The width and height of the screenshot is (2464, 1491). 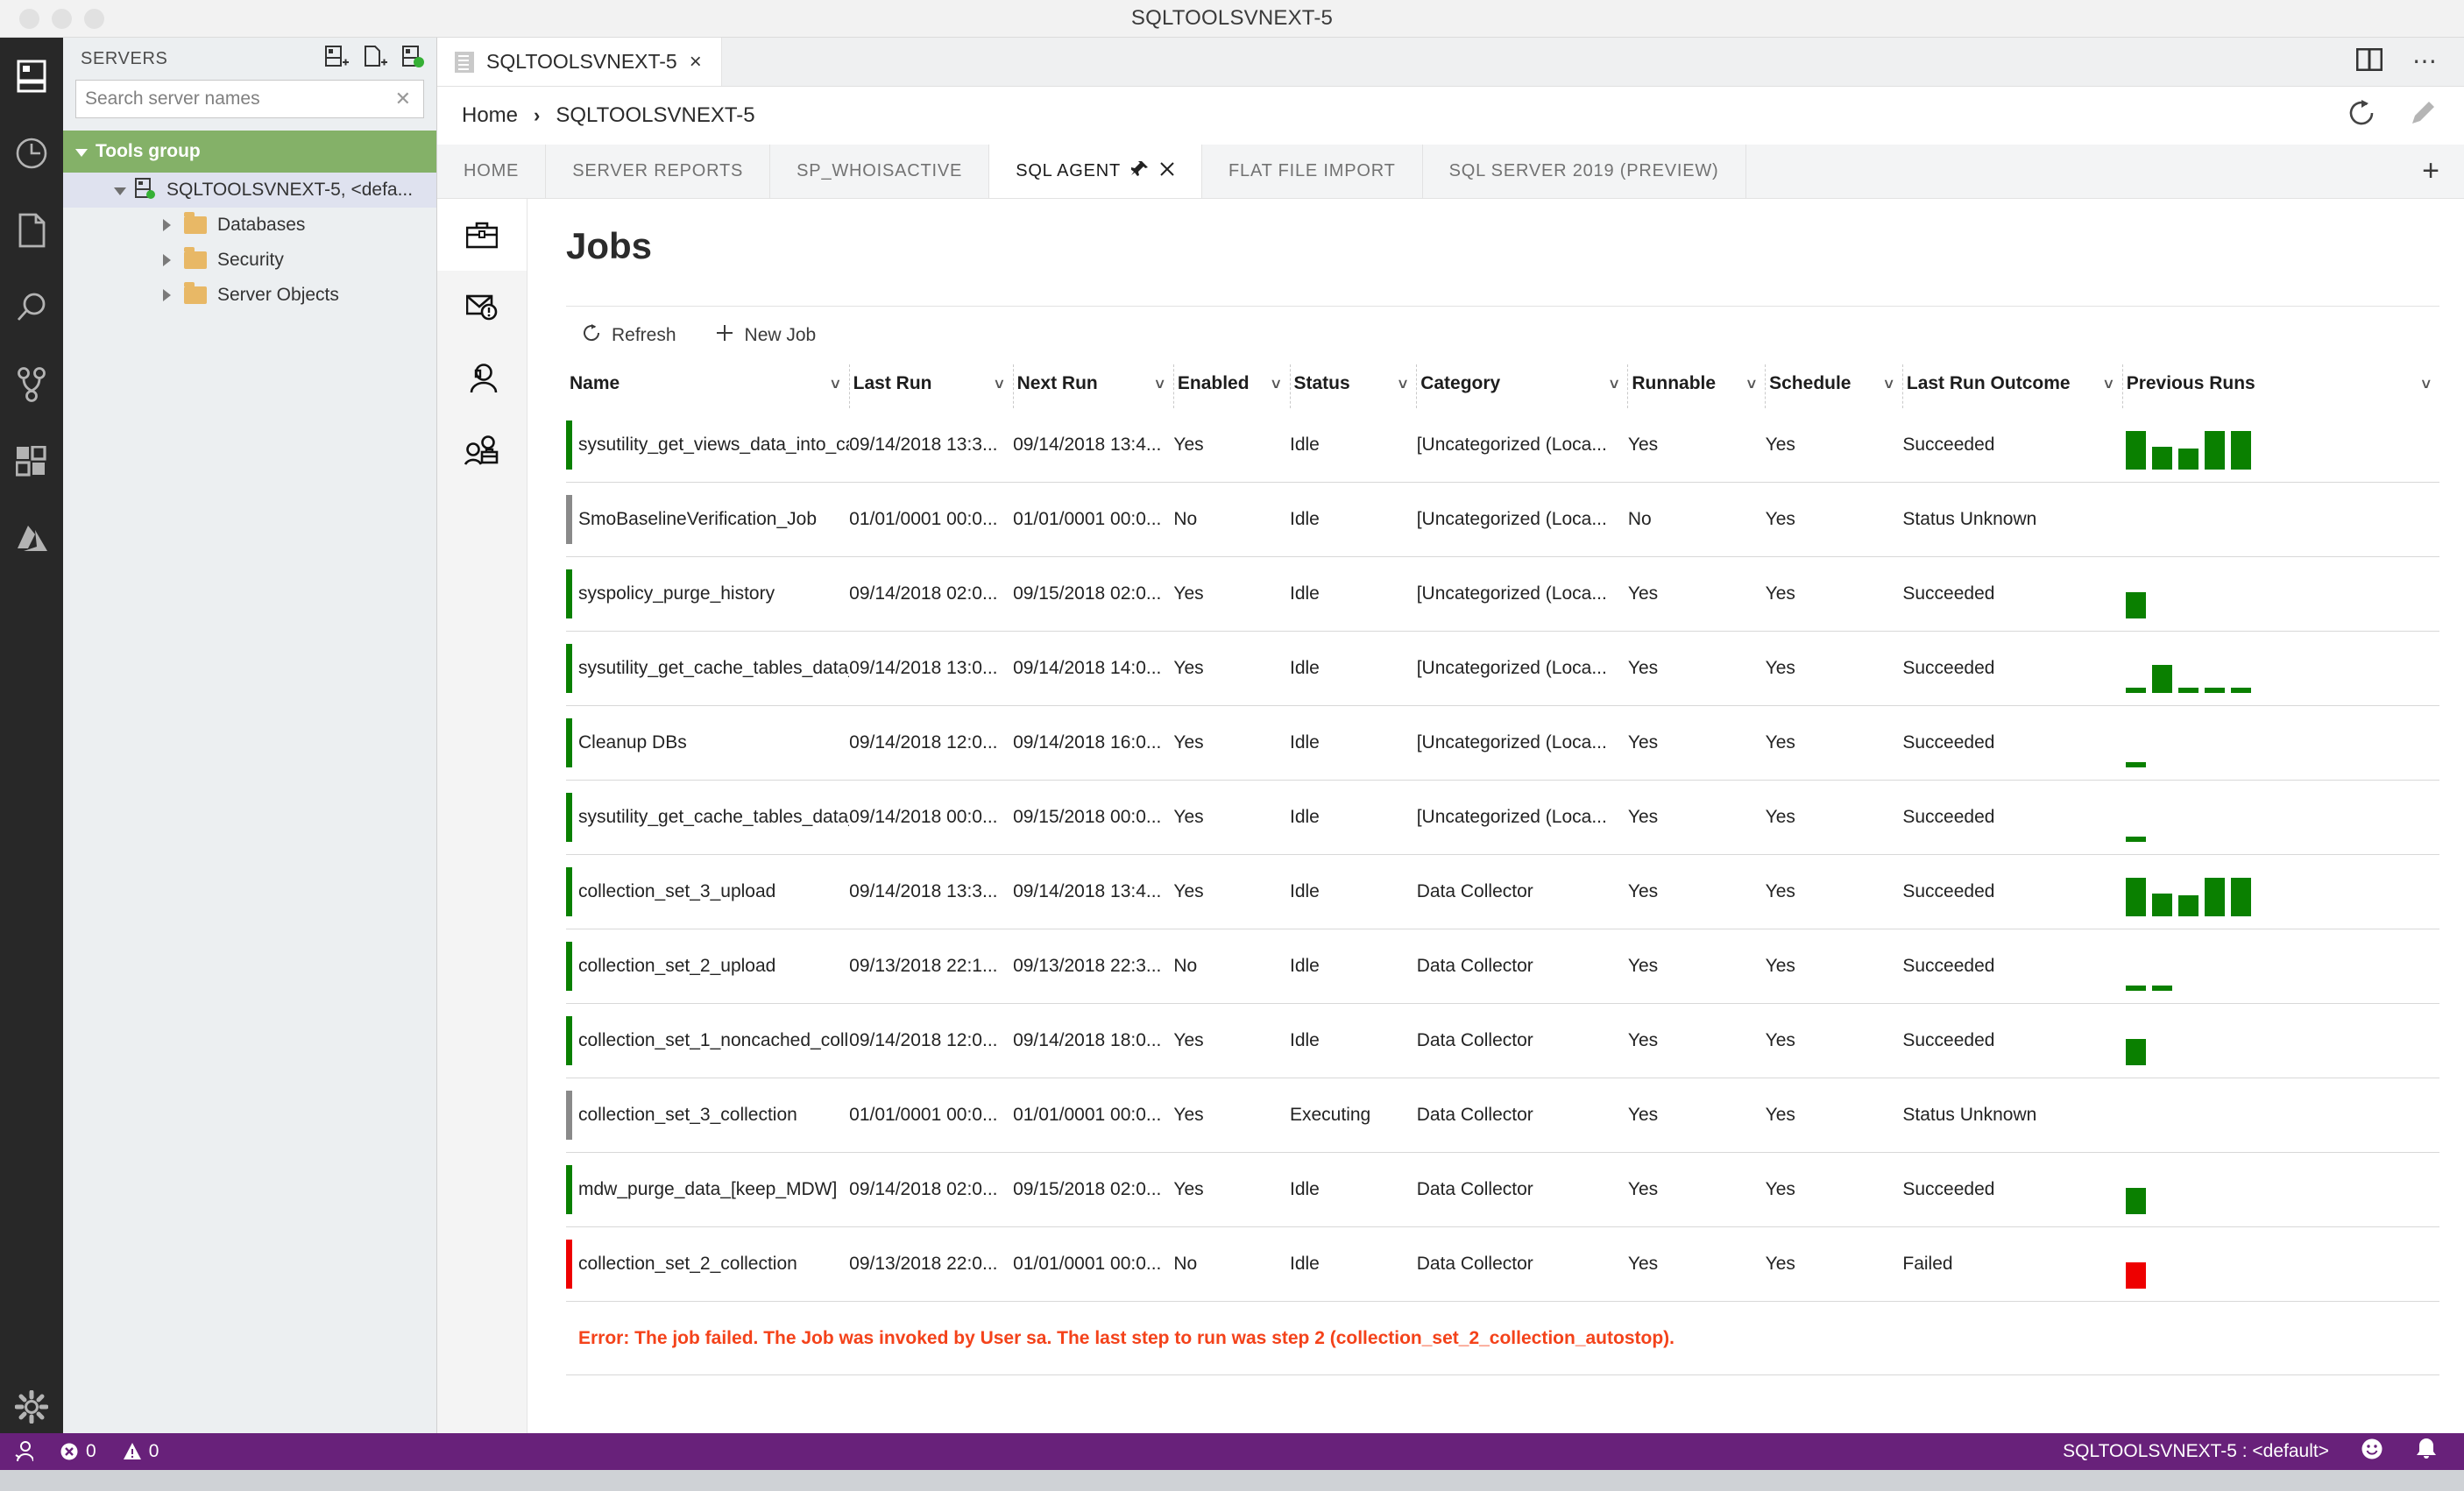 What do you see at coordinates (2425, 62) in the screenshot?
I see `more-actions-icon: ⋯` at bounding box center [2425, 62].